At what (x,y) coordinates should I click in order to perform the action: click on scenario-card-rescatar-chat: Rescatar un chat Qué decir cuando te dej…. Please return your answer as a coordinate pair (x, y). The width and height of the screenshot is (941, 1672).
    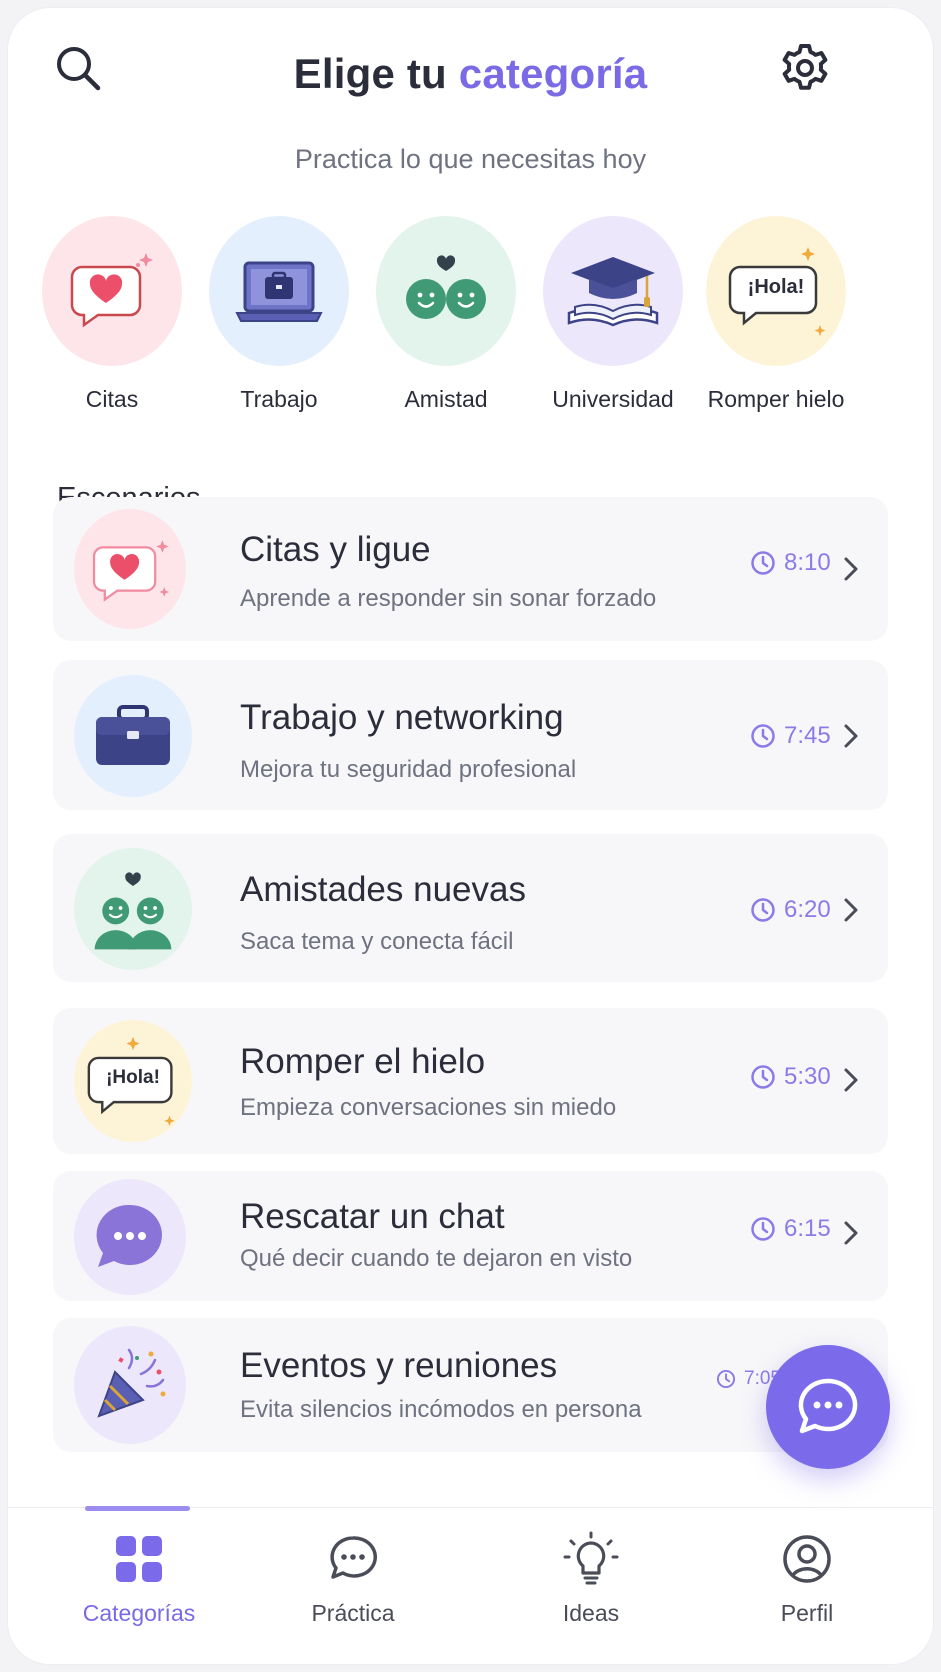
    Looking at the image, I should click on (470, 1236).